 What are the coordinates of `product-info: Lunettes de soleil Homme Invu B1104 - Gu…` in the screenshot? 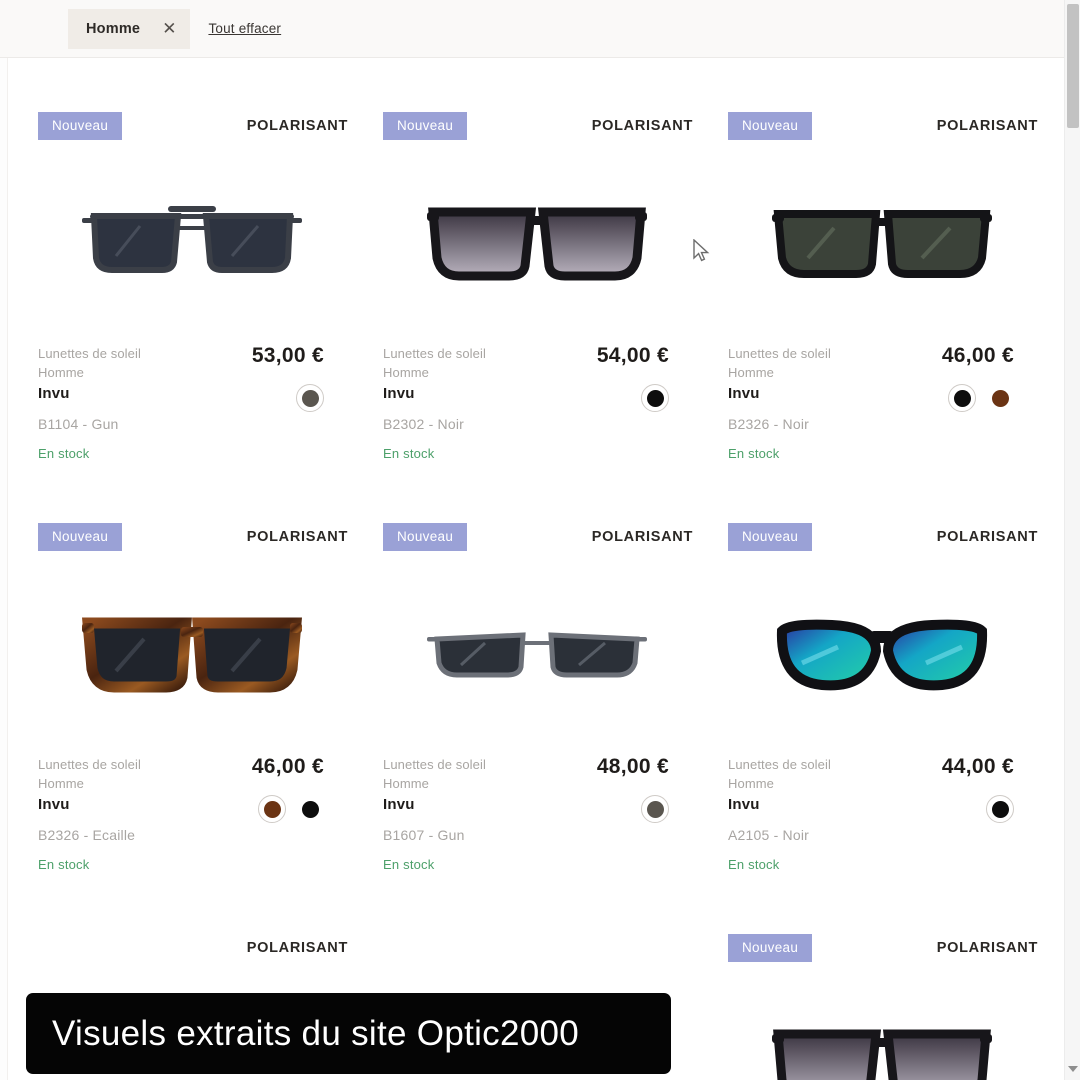 It's located at (192, 398).